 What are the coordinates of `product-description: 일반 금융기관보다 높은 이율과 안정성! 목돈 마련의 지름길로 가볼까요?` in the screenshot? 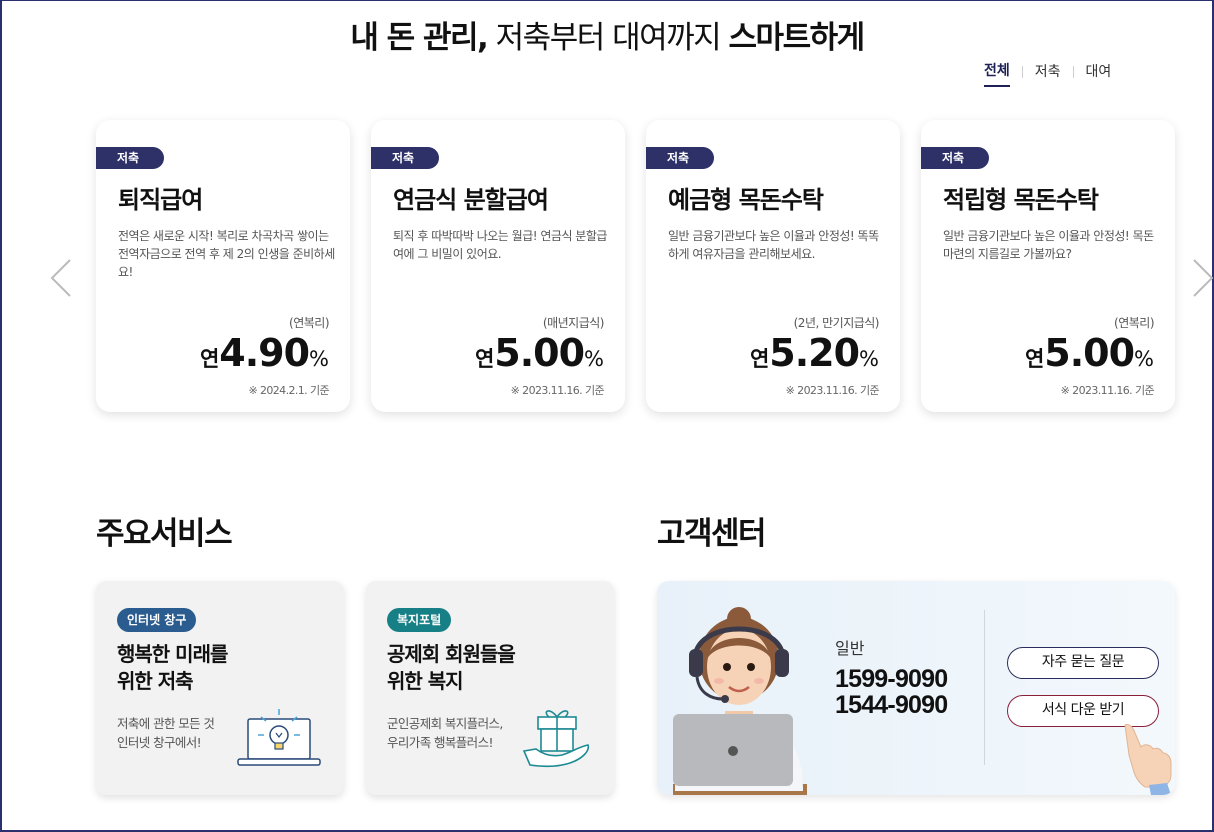 It's located at (1048, 245).